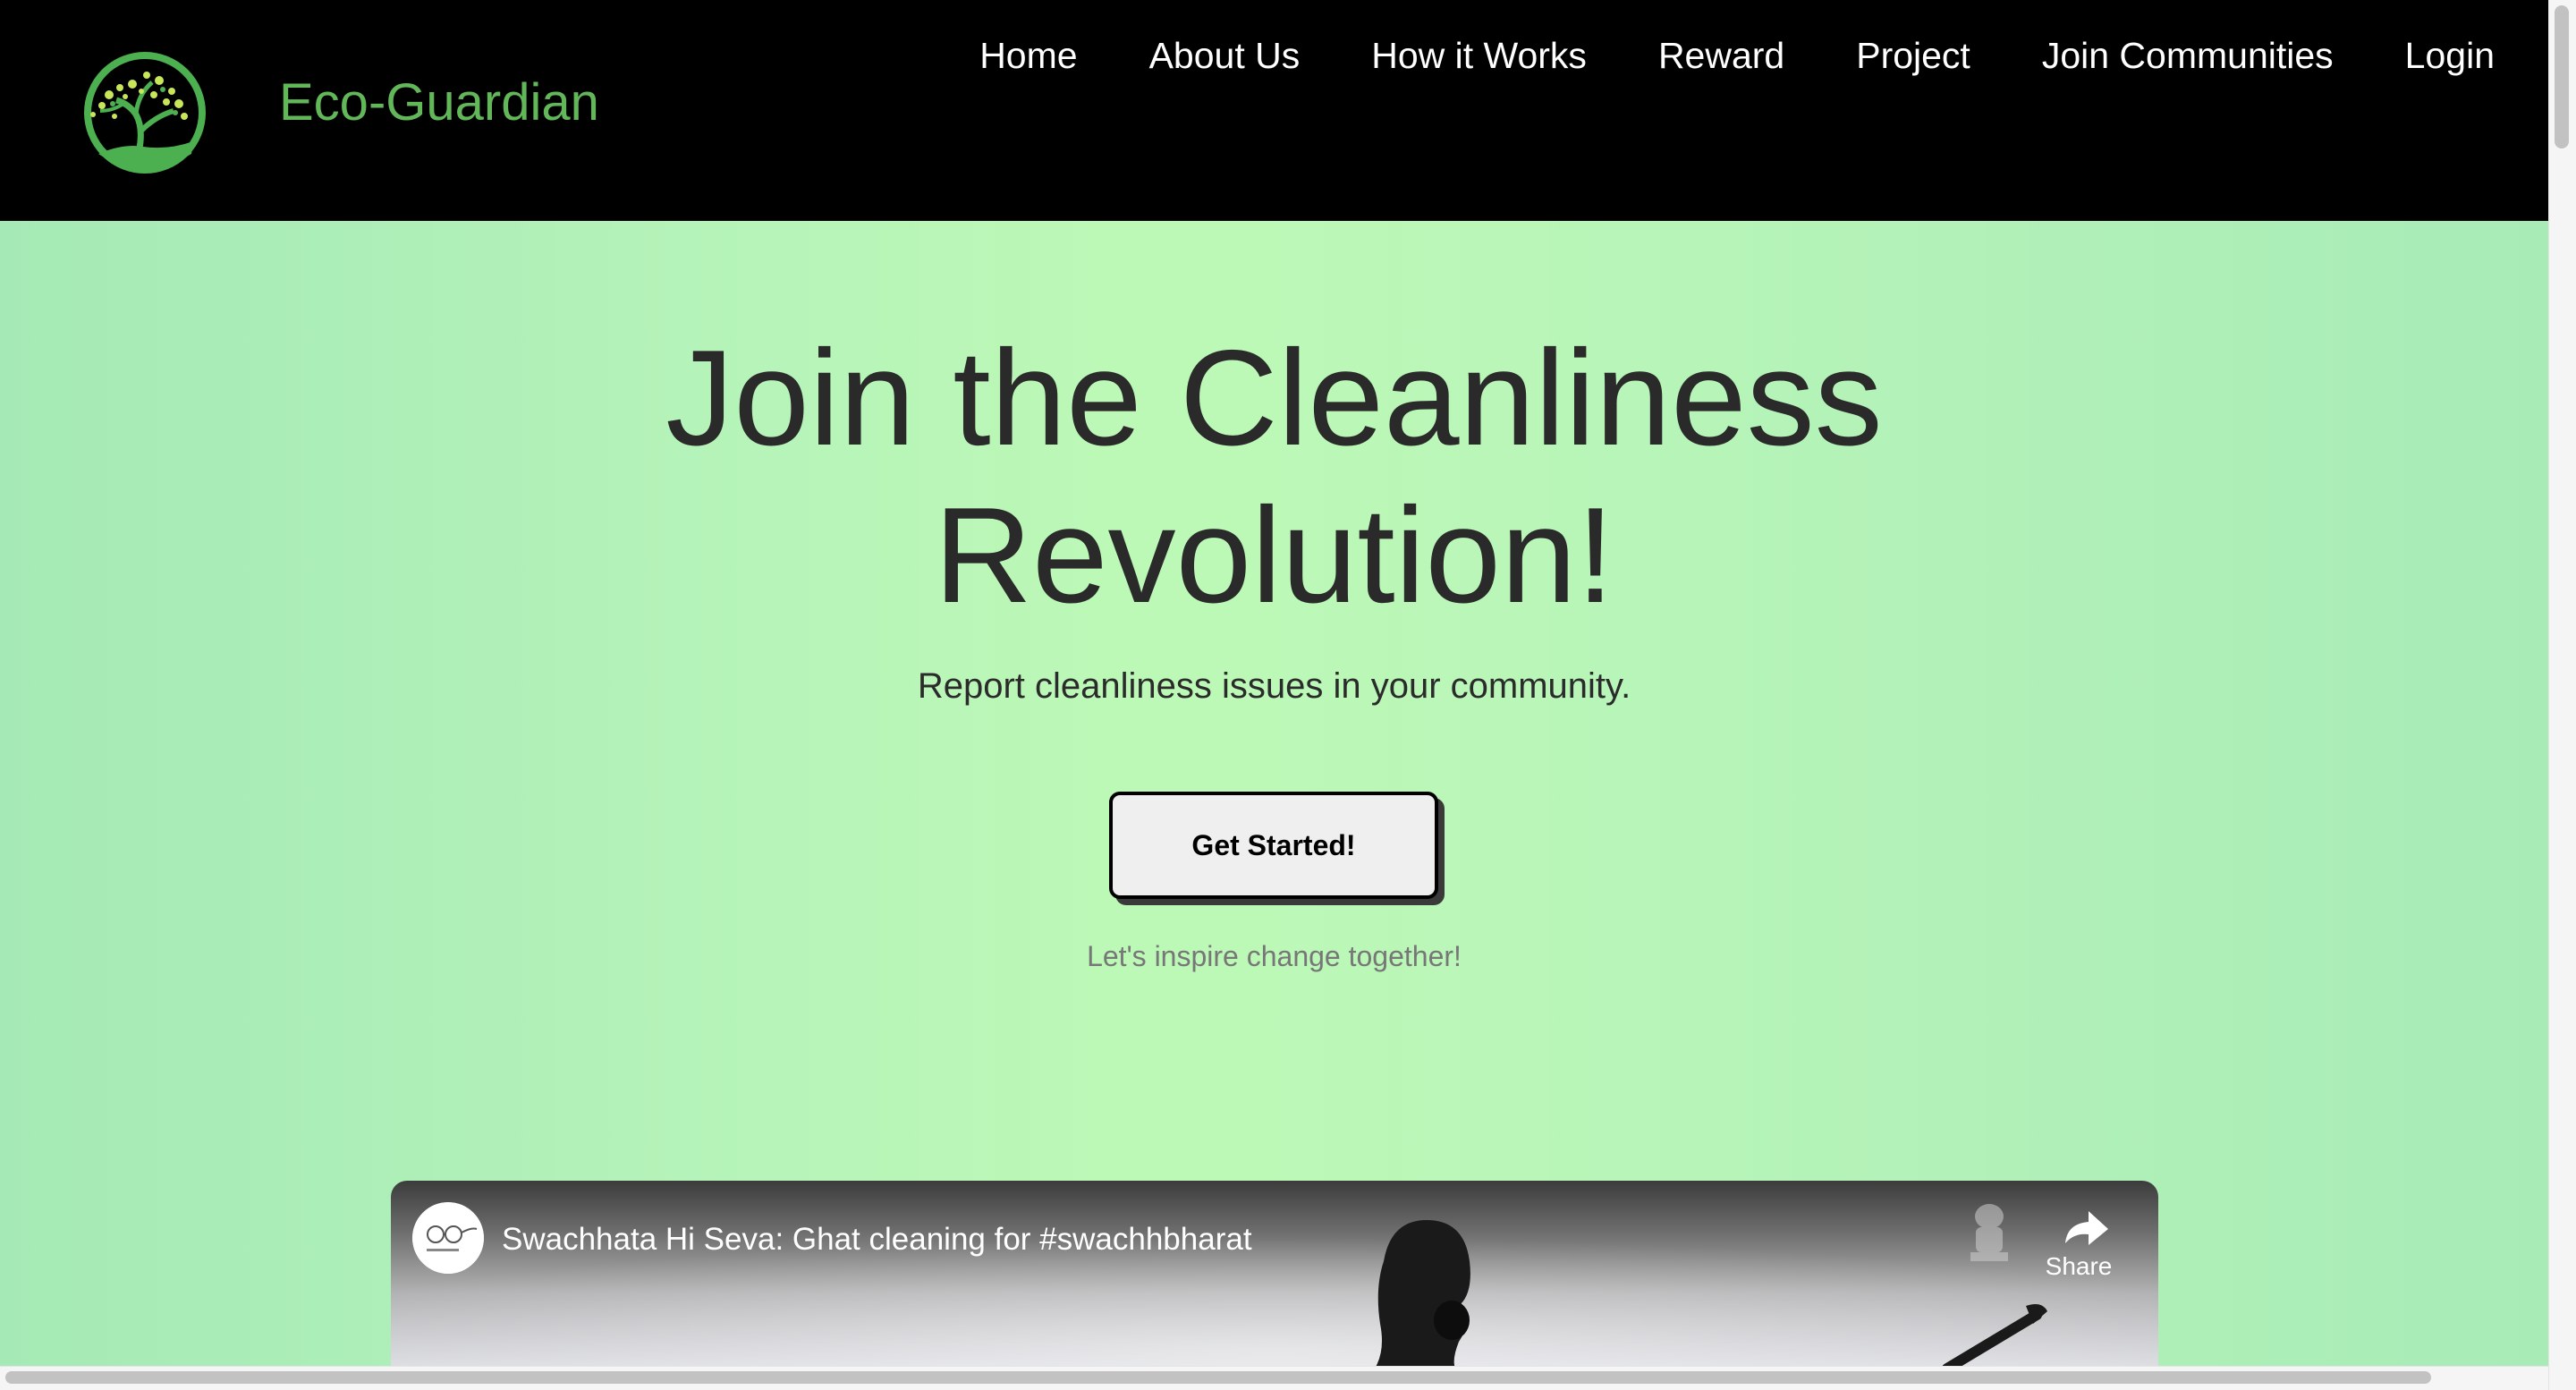 The width and height of the screenshot is (2576, 1390). I want to click on brand-name: Eco-Guardian, so click(439, 103).